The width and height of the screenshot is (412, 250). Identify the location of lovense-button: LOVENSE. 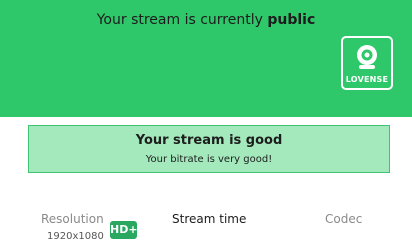
(367, 63).